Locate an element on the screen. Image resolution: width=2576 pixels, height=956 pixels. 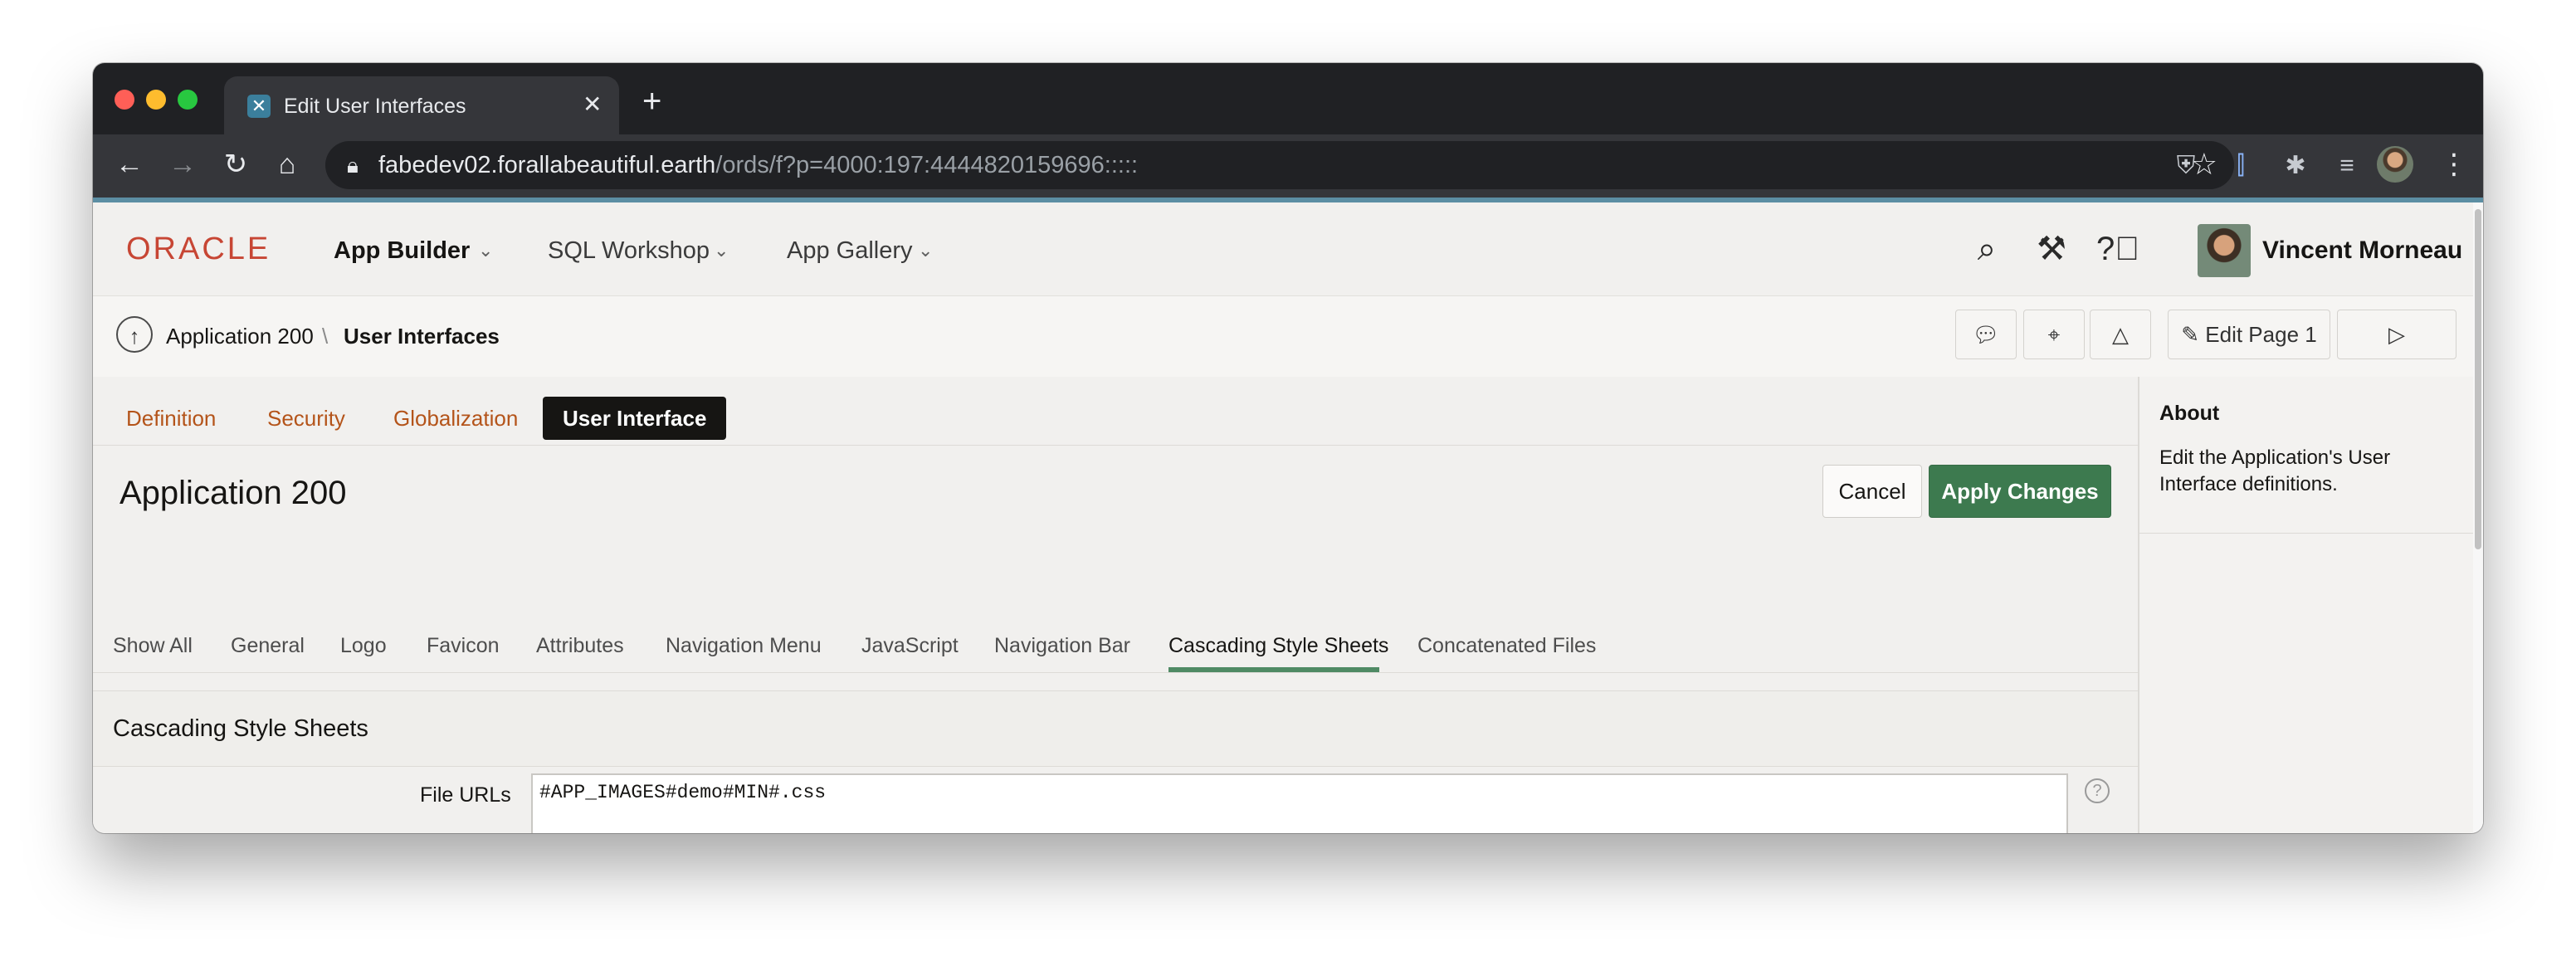
help-circle-icon: ? is located at coordinates (2097, 791).